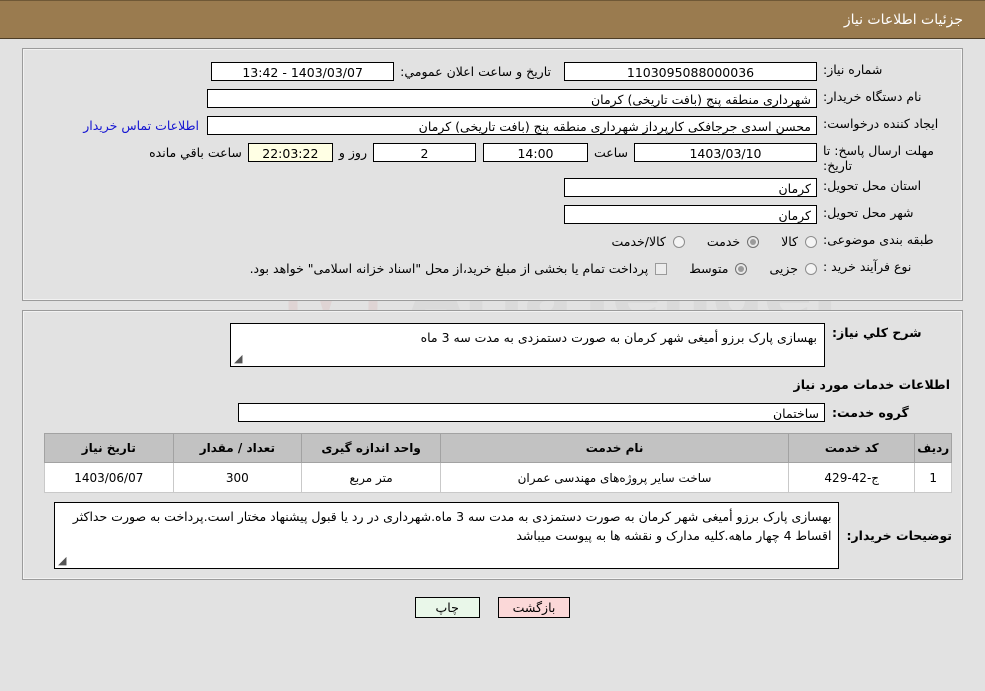 This screenshot has height=691, width=985. Describe the element at coordinates (872, 384) in the screenshot. I see `services-section-title: اطلاعات خدمات مورد نیاز` at that location.